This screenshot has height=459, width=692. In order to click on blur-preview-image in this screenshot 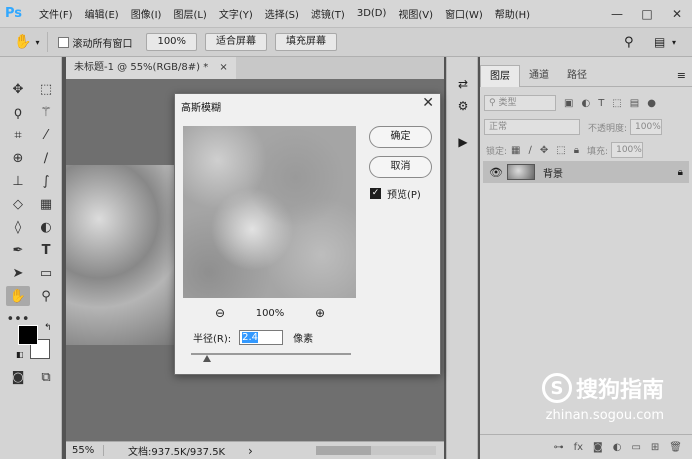, I will do `click(269, 212)`.